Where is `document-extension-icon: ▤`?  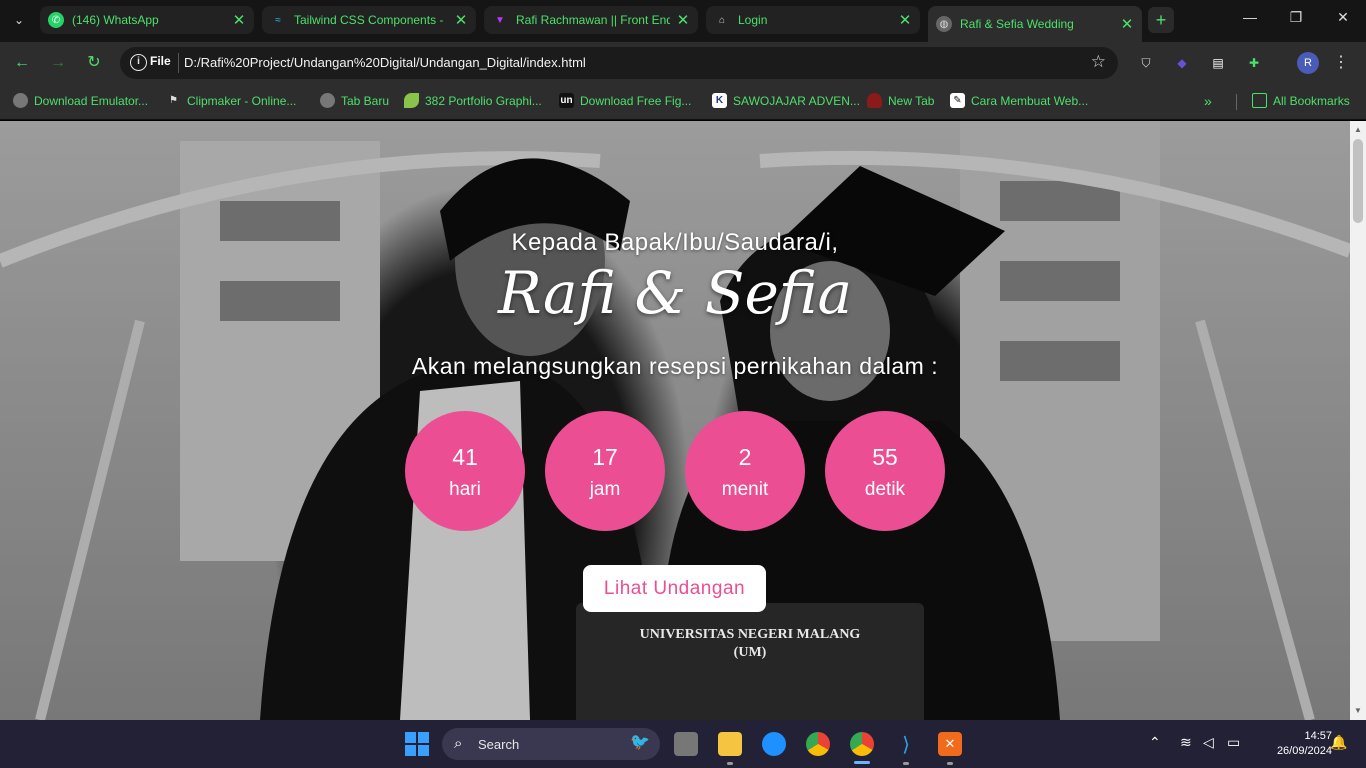 document-extension-icon: ▤ is located at coordinates (1218, 63).